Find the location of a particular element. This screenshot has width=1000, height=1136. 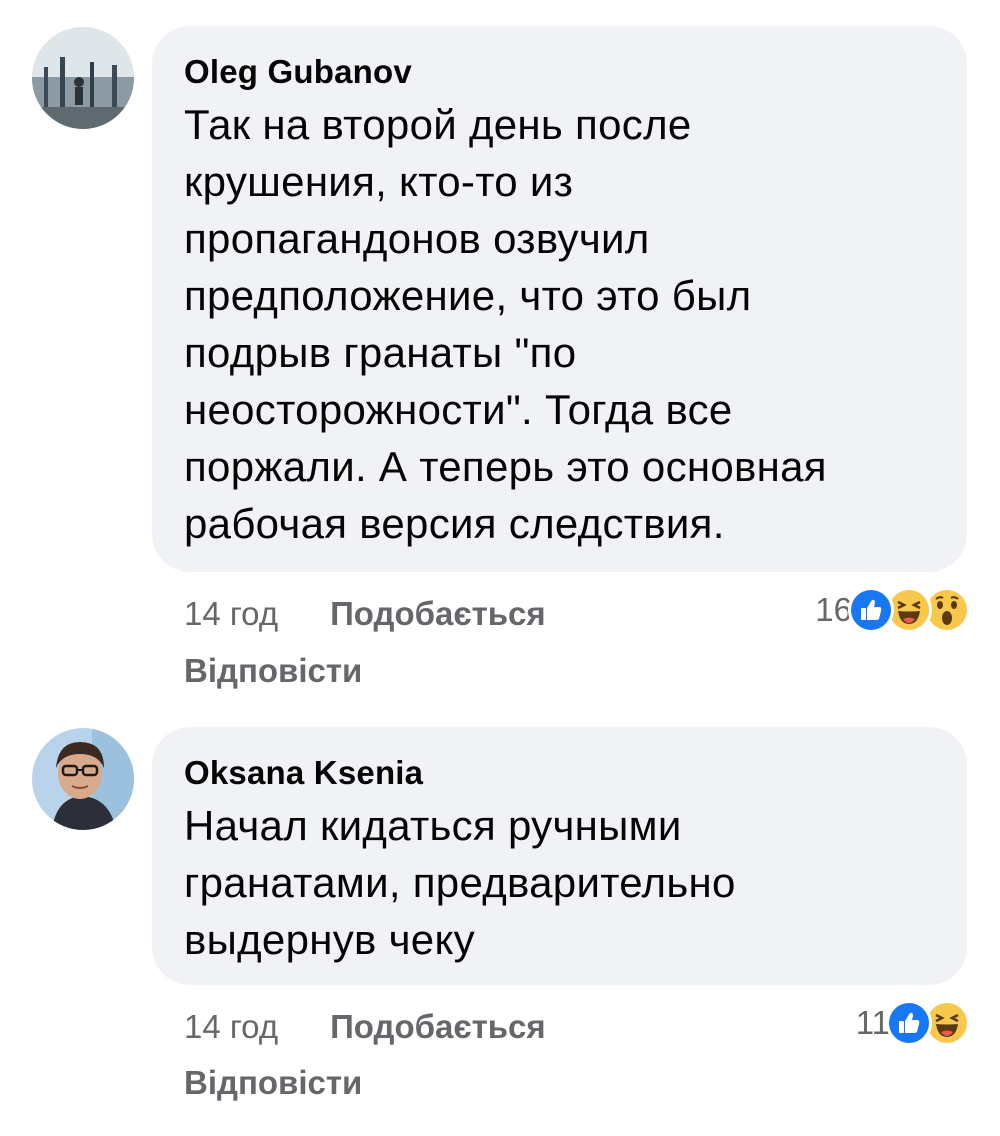

comment-author: Oleg Gubanov is located at coordinates (560, 72).